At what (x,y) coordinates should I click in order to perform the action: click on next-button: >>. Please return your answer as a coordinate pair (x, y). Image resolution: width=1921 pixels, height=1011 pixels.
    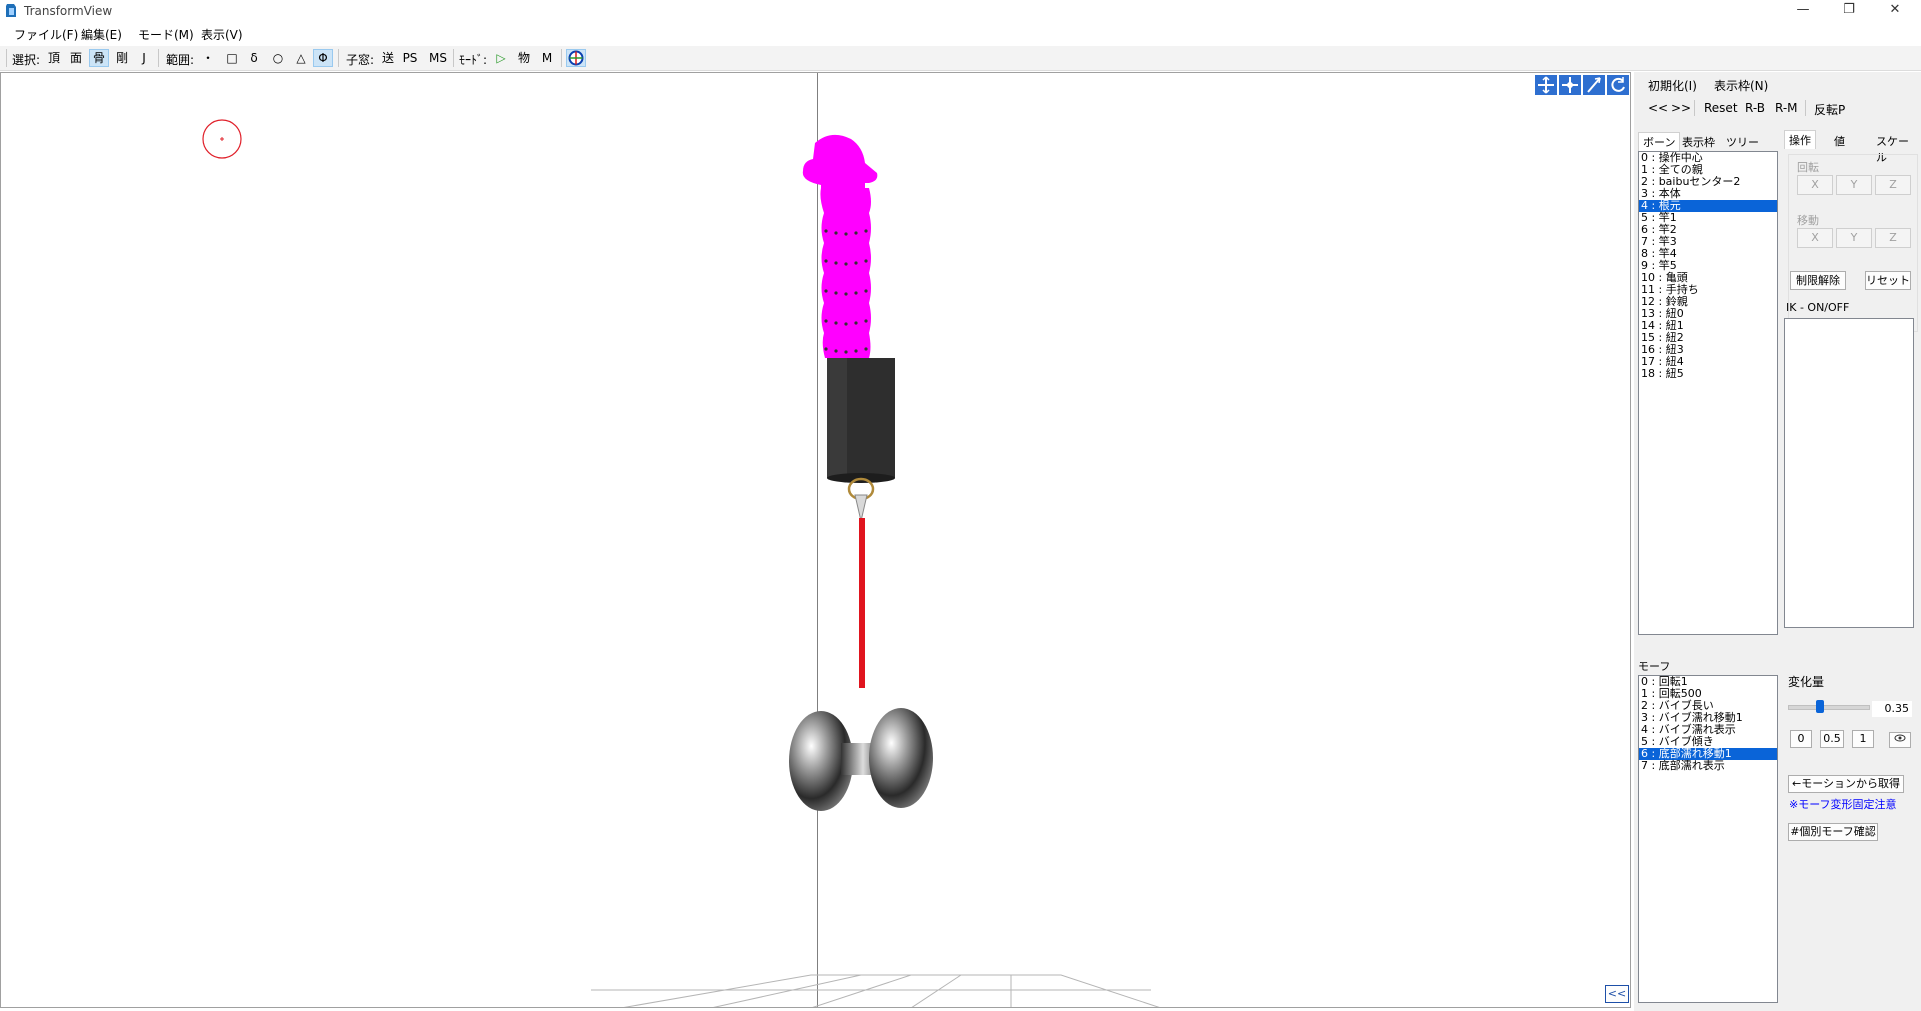
    Looking at the image, I should click on (1681, 108).